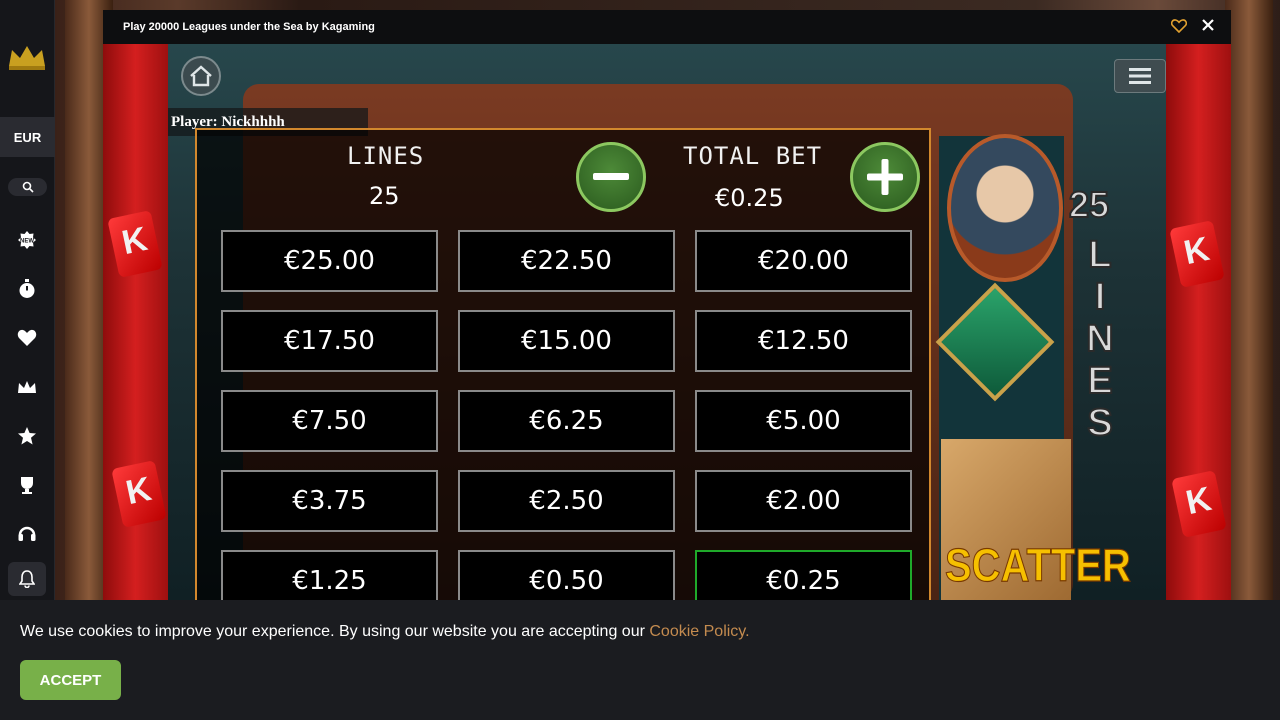 The width and height of the screenshot is (1280, 720). Describe the element at coordinates (27, 57) in the screenshot. I see `crown-logo-icon` at that location.